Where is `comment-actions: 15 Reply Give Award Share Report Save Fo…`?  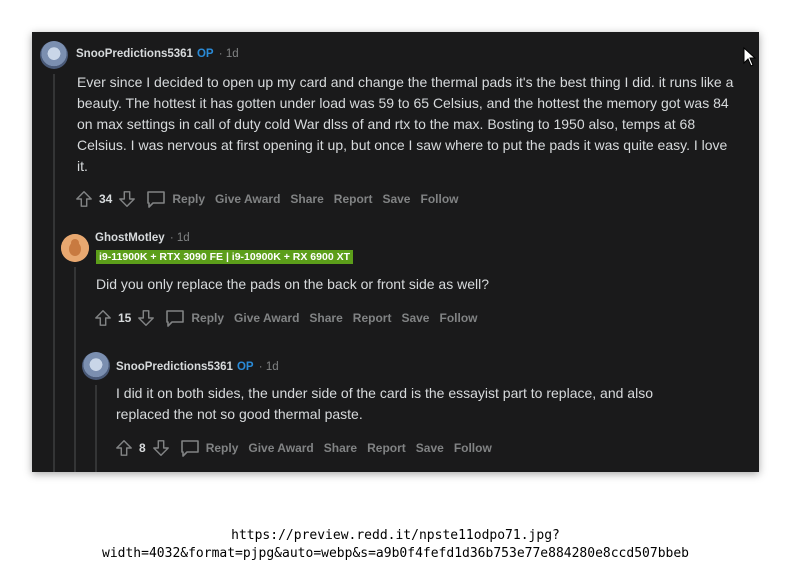 comment-actions: 15 Reply Give Award Share Report Save Fo… is located at coordinates (285, 318).